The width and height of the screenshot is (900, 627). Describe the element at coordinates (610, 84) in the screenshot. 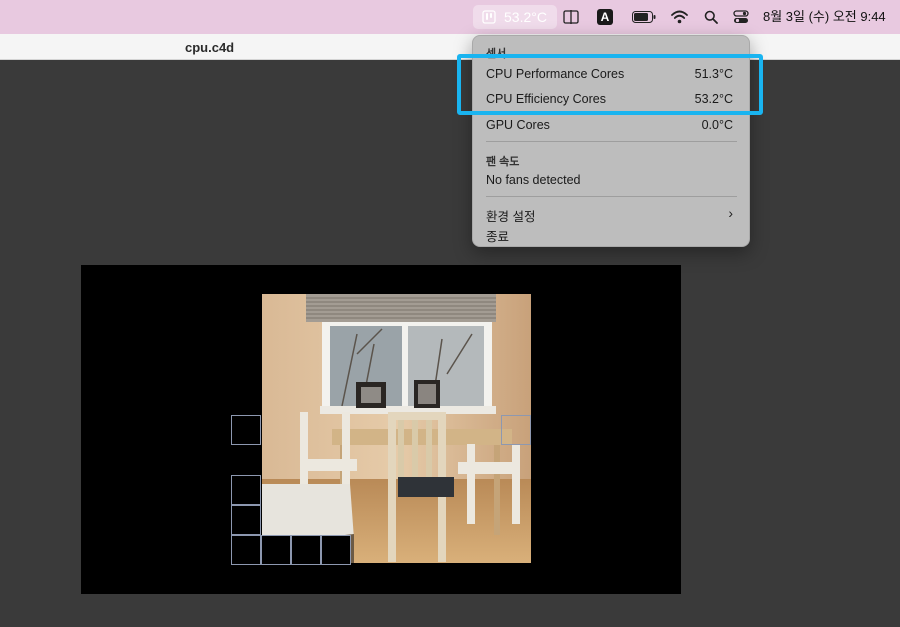

I see `highlight-box` at that location.